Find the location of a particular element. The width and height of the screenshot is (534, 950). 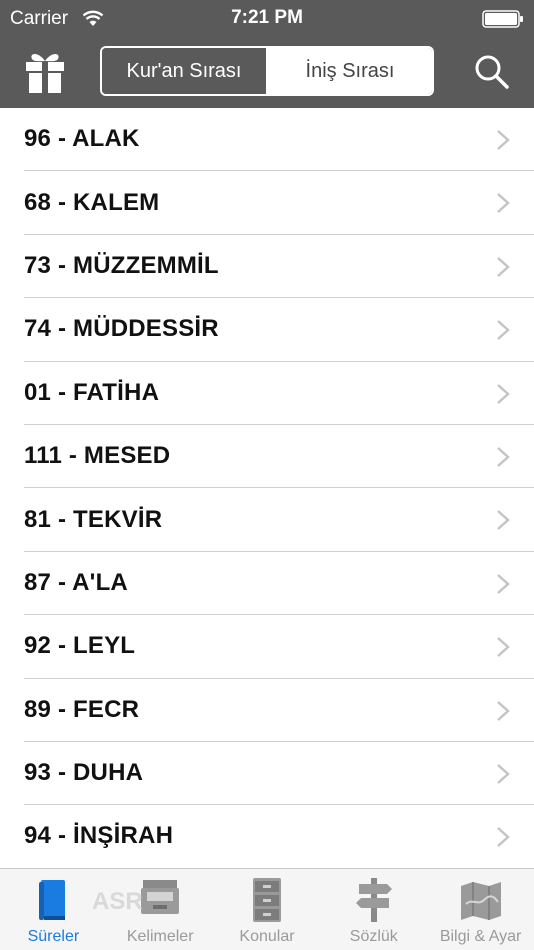

surah-label: 87 - A'LA is located at coordinates (76, 582).